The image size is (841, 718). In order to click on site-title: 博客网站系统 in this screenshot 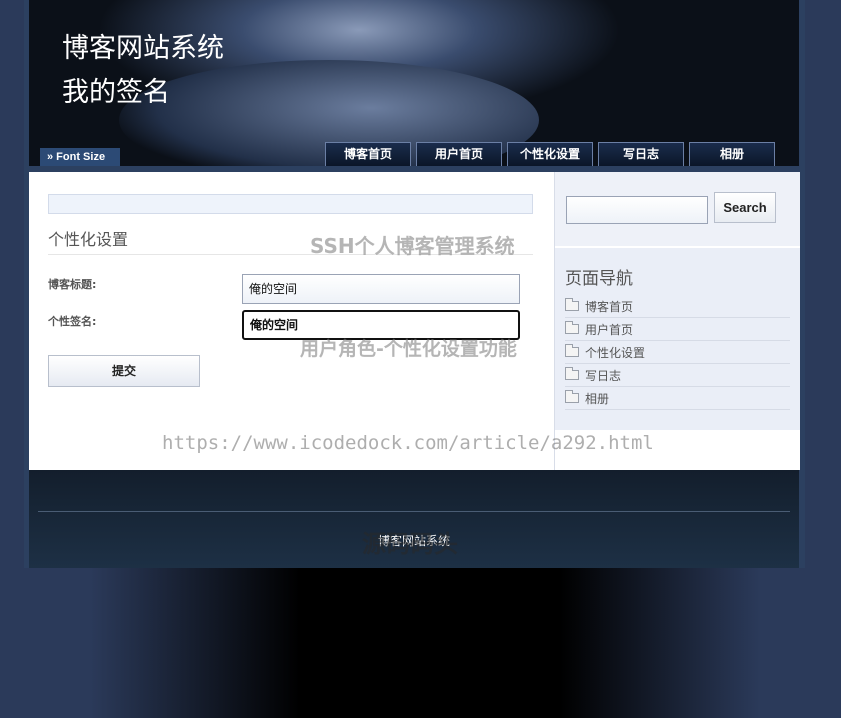, I will do `click(143, 48)`.